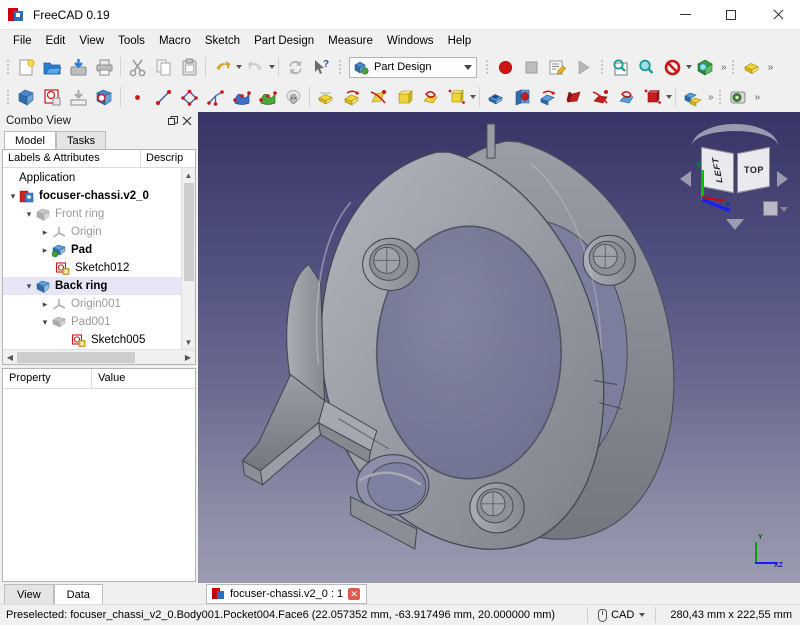  I want to click on toolbar-grip-workbench, so click(339, 67).